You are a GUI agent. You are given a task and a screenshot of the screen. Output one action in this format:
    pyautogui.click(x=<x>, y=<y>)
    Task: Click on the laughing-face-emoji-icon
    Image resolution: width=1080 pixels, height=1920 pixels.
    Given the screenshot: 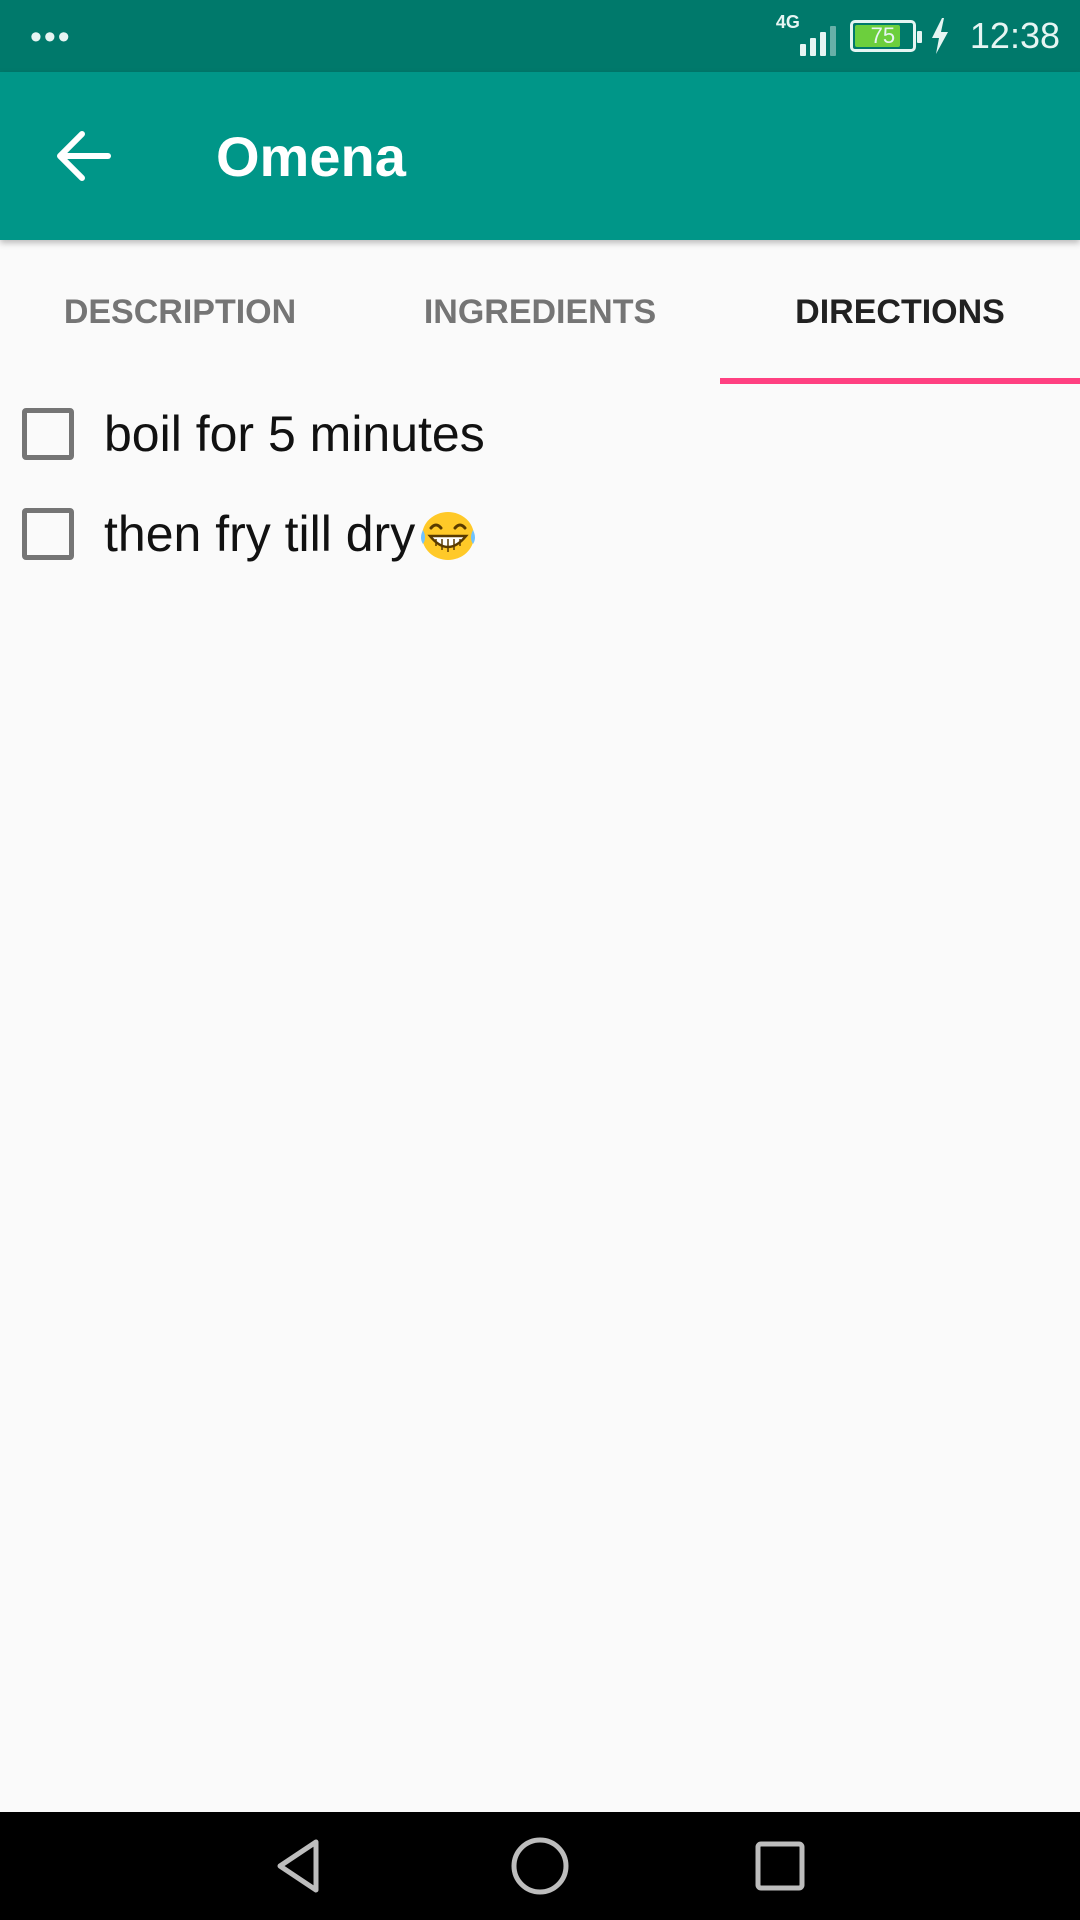 What is the action you would take?
    pyautogui.click(x=448, y=536)
    